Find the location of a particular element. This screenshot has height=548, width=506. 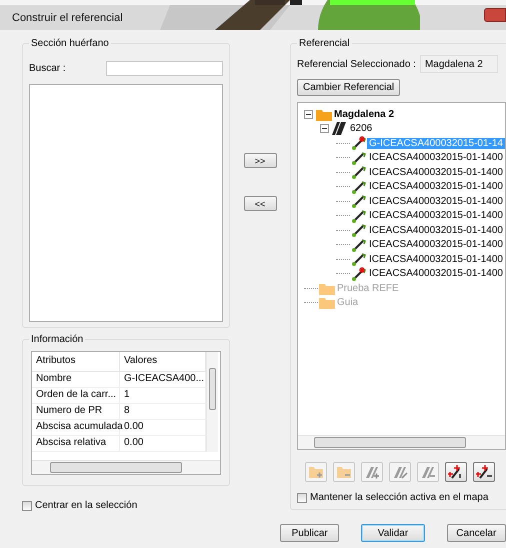

table-cell: Nombre is located at coordinates (76, 380).